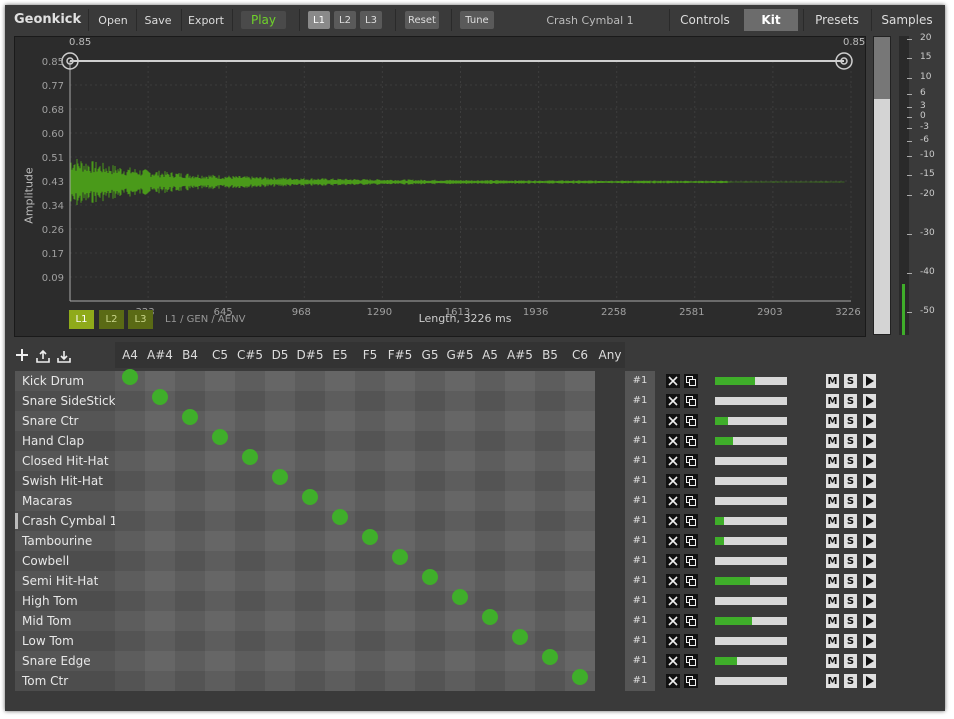 The height and width of the screenshot is (719, 954). What do you see at coordinates (140, 319) in the screenshot?
I see `env-layer-3-button: L3` at bounding box center [140, 319].